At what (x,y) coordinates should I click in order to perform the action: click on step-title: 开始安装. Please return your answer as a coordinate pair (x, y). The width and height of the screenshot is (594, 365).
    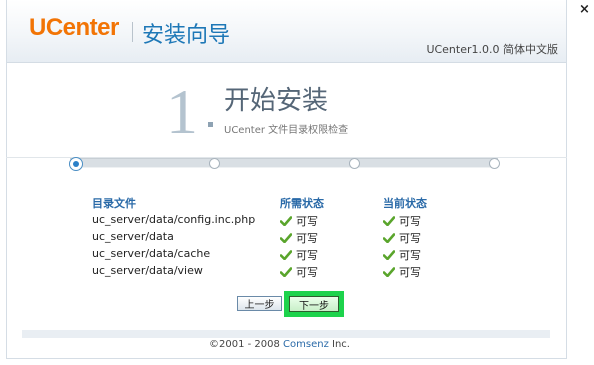
    Looking at the image, I should click on (276, 101).